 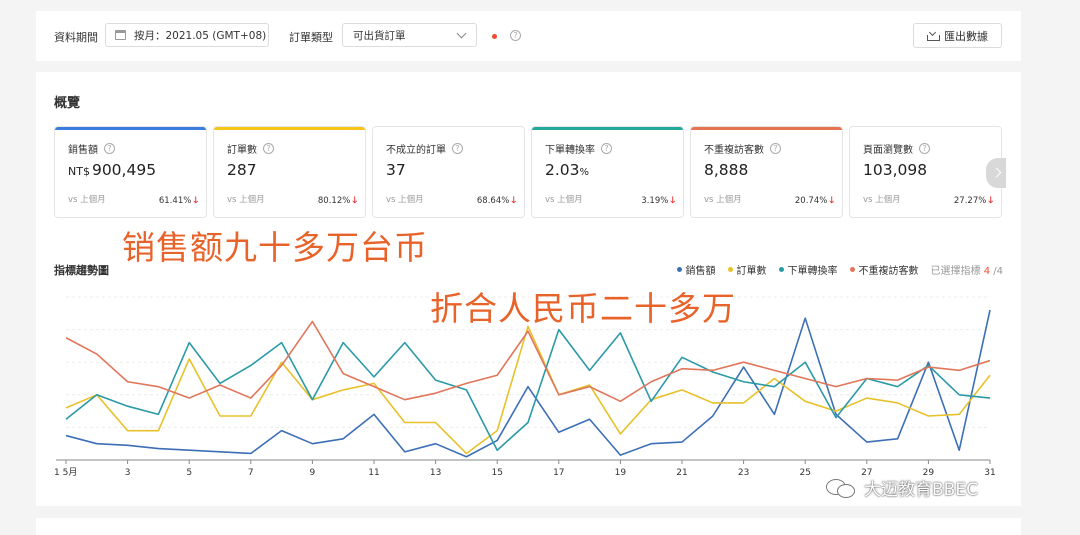 What do you see at coordinates (200, 35) in the screenshot?
I see `period-value: 按月：2021.05 (GMT+08)` at bounding box center [200, 35].